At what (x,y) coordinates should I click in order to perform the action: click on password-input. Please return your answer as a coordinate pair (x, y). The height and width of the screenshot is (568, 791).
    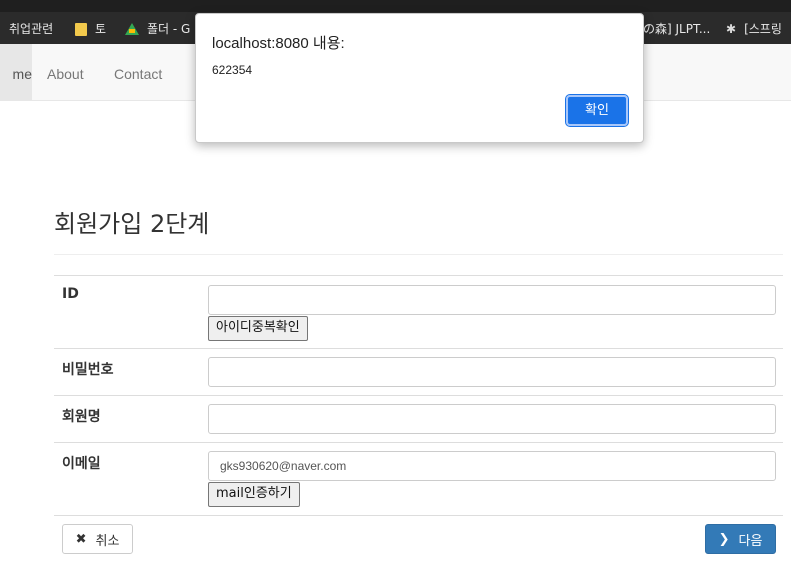
    Looking at the image, I should click on (492, 372).